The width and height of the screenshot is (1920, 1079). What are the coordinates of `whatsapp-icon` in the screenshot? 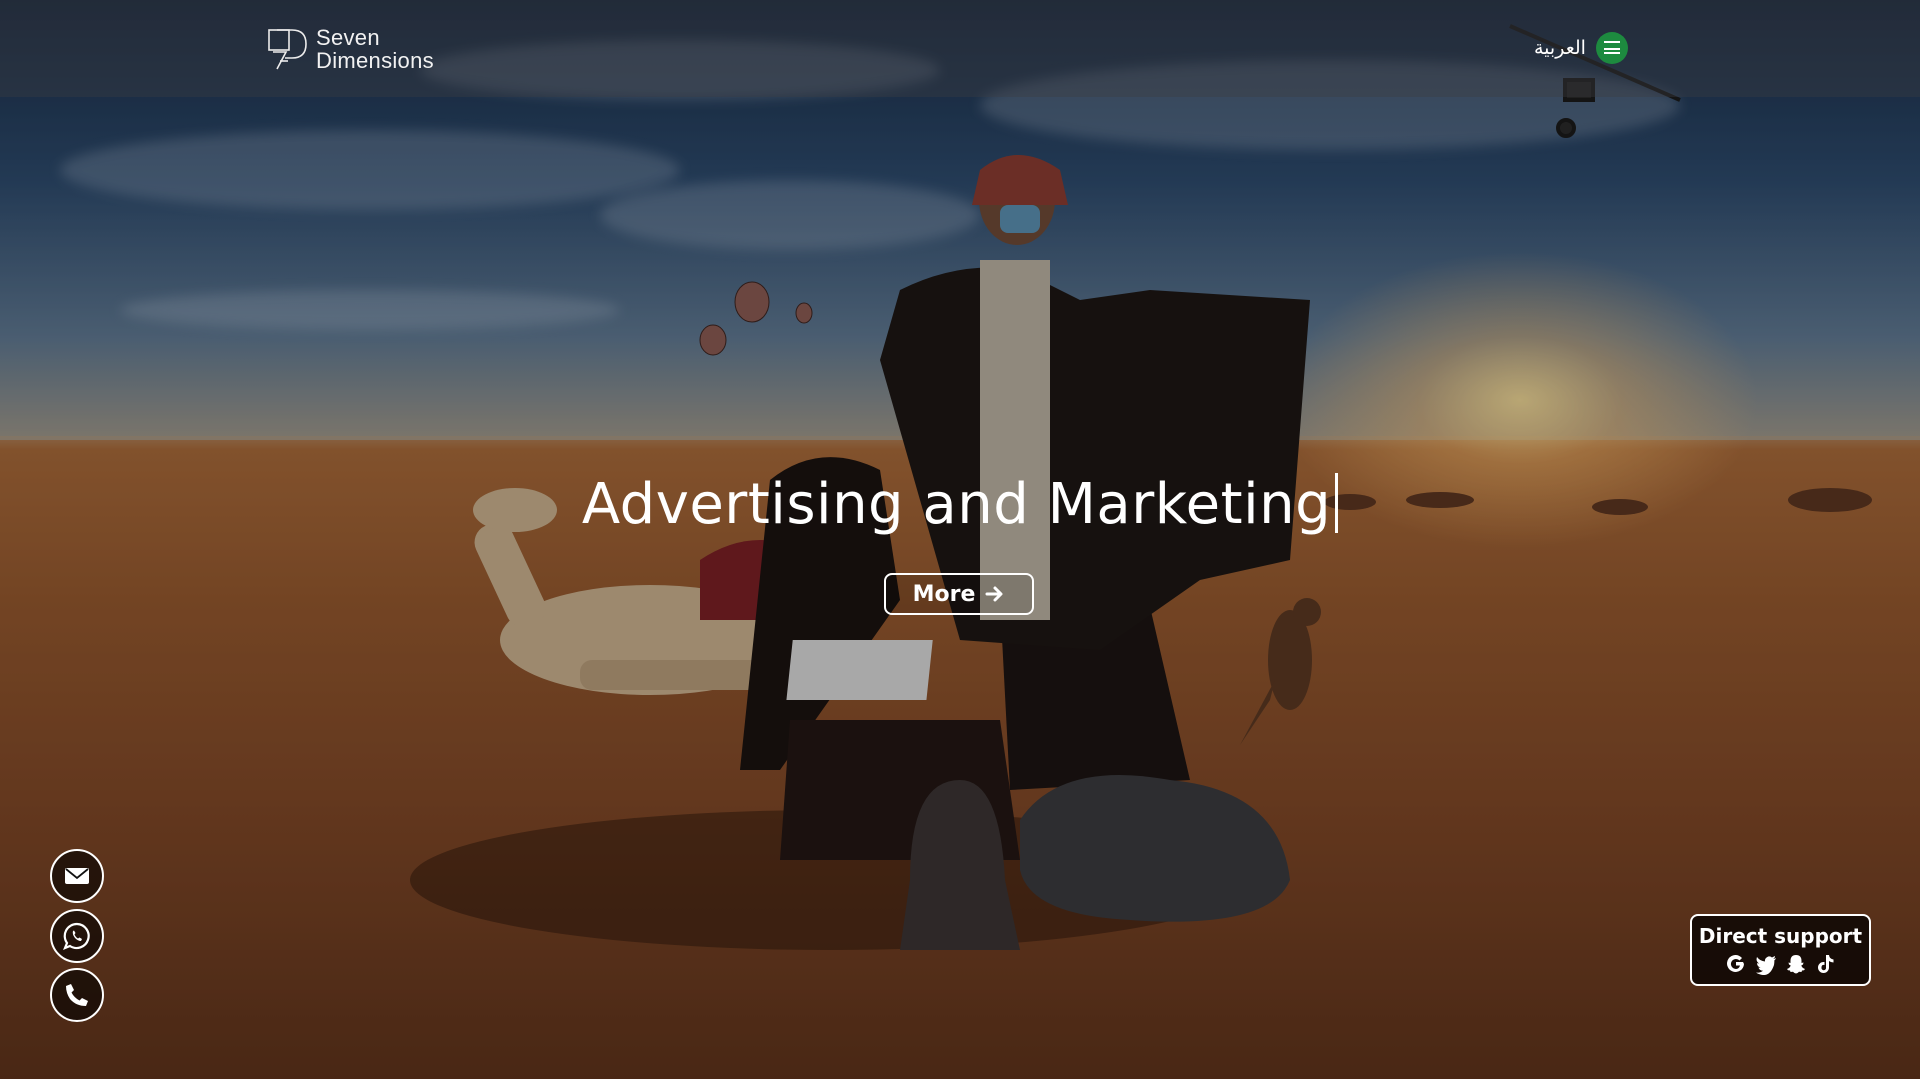 It's located at (76, 936).